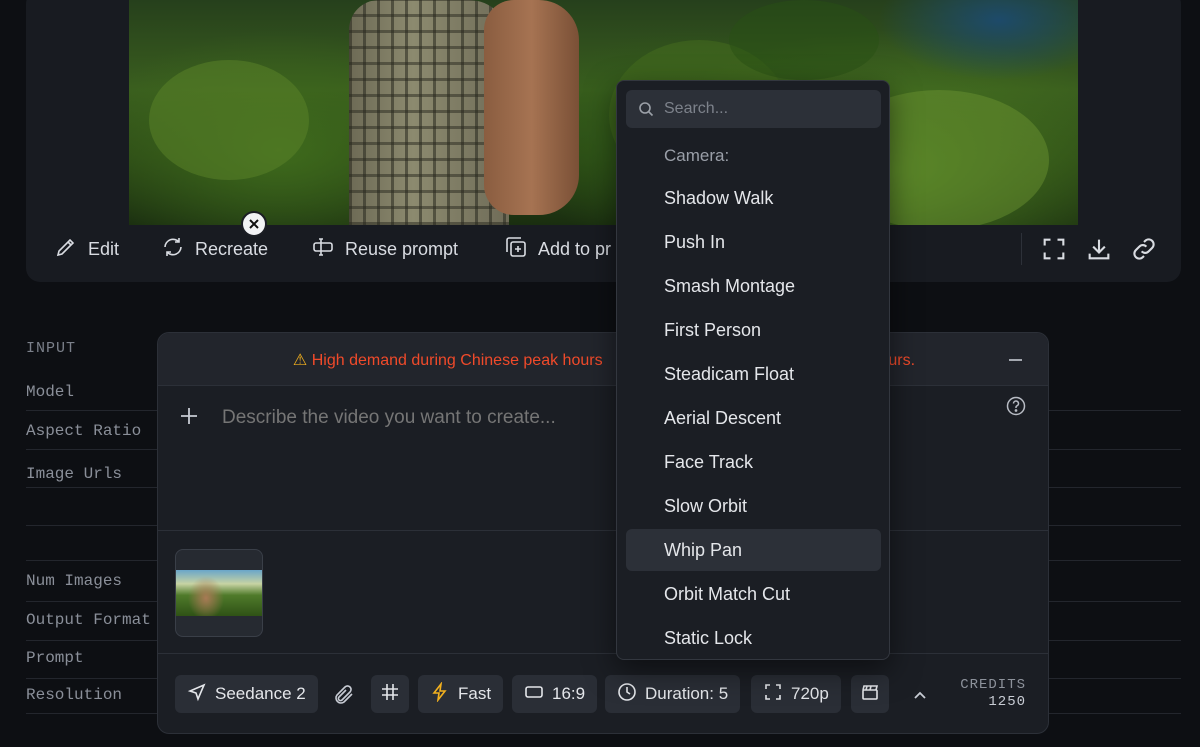 Image resolution: width=1200 pixels, height=747 pixels. I want to click on aspect-ratio-label: 16:9, so click(569, 693).